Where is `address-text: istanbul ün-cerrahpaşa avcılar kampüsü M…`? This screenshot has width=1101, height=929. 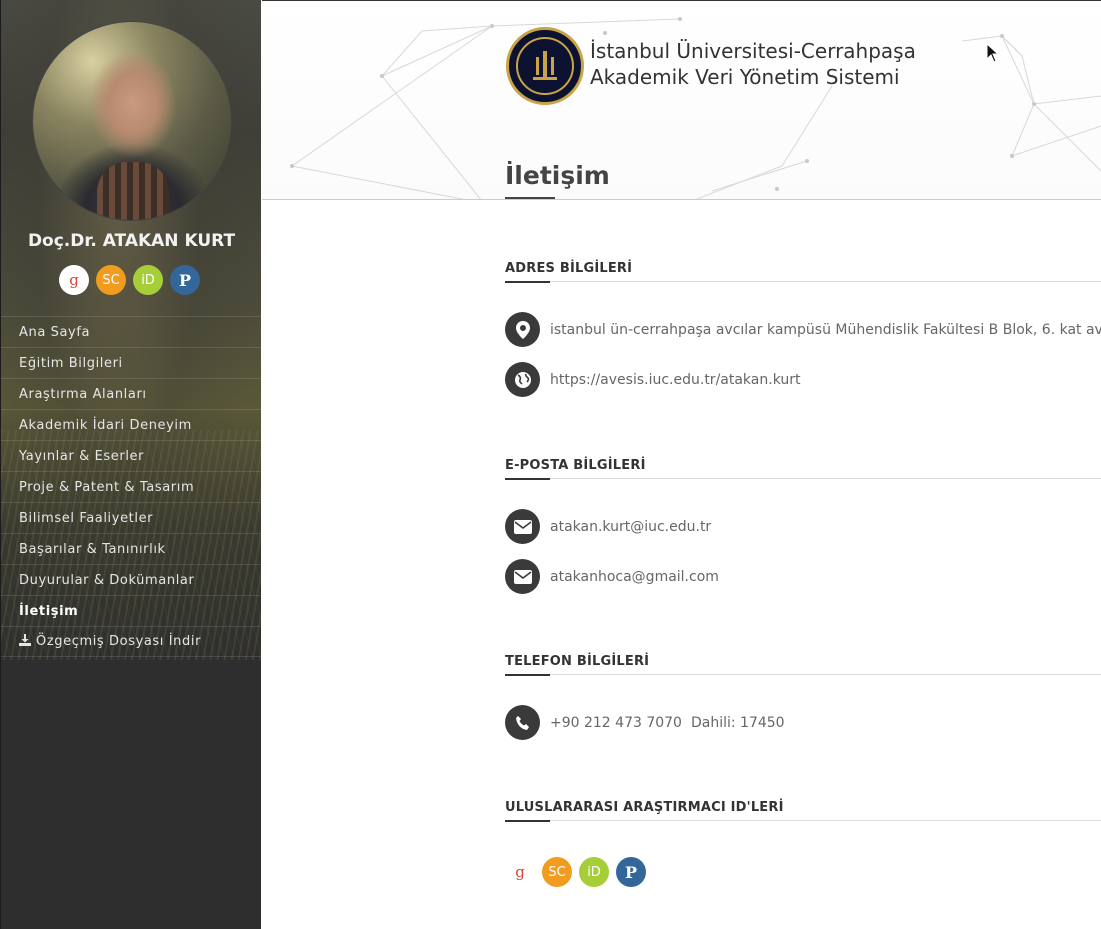 address-text: istanbul ün-cerrahpaşa avcılar kampüsü M… is located at coordinates (825, 329).